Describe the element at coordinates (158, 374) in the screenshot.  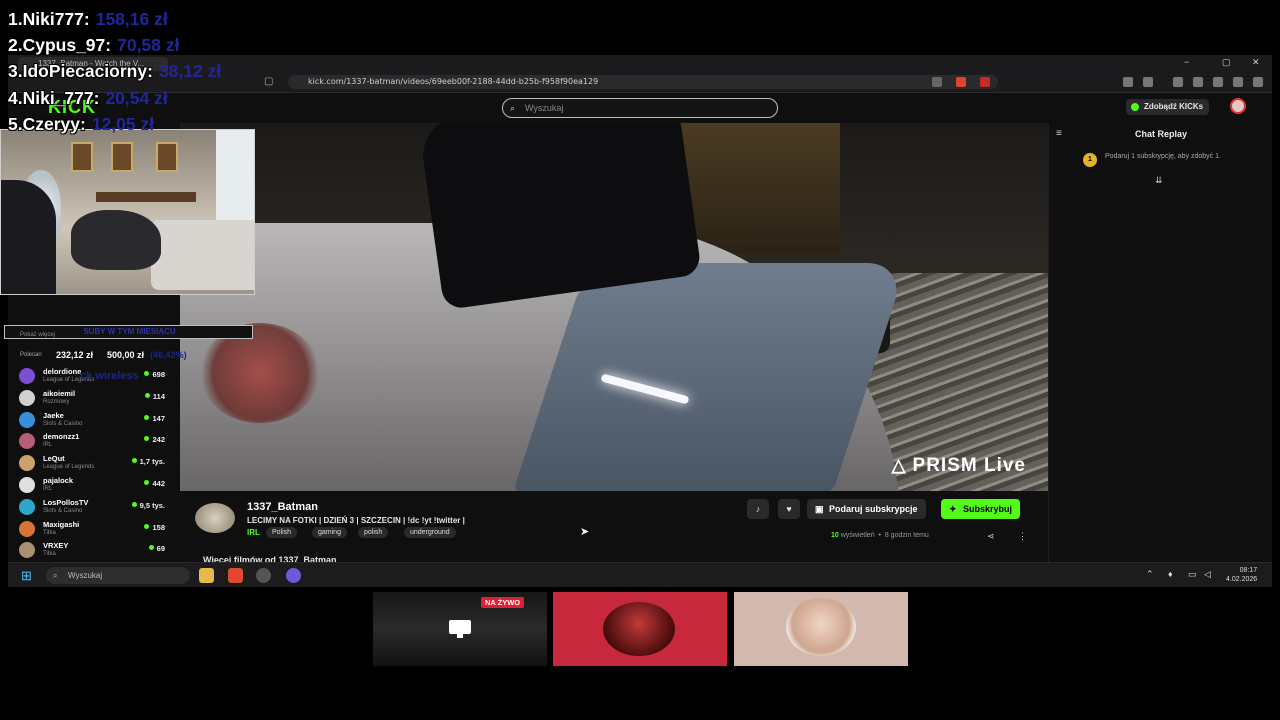
I see `viewer-count-value: 698` at that location.